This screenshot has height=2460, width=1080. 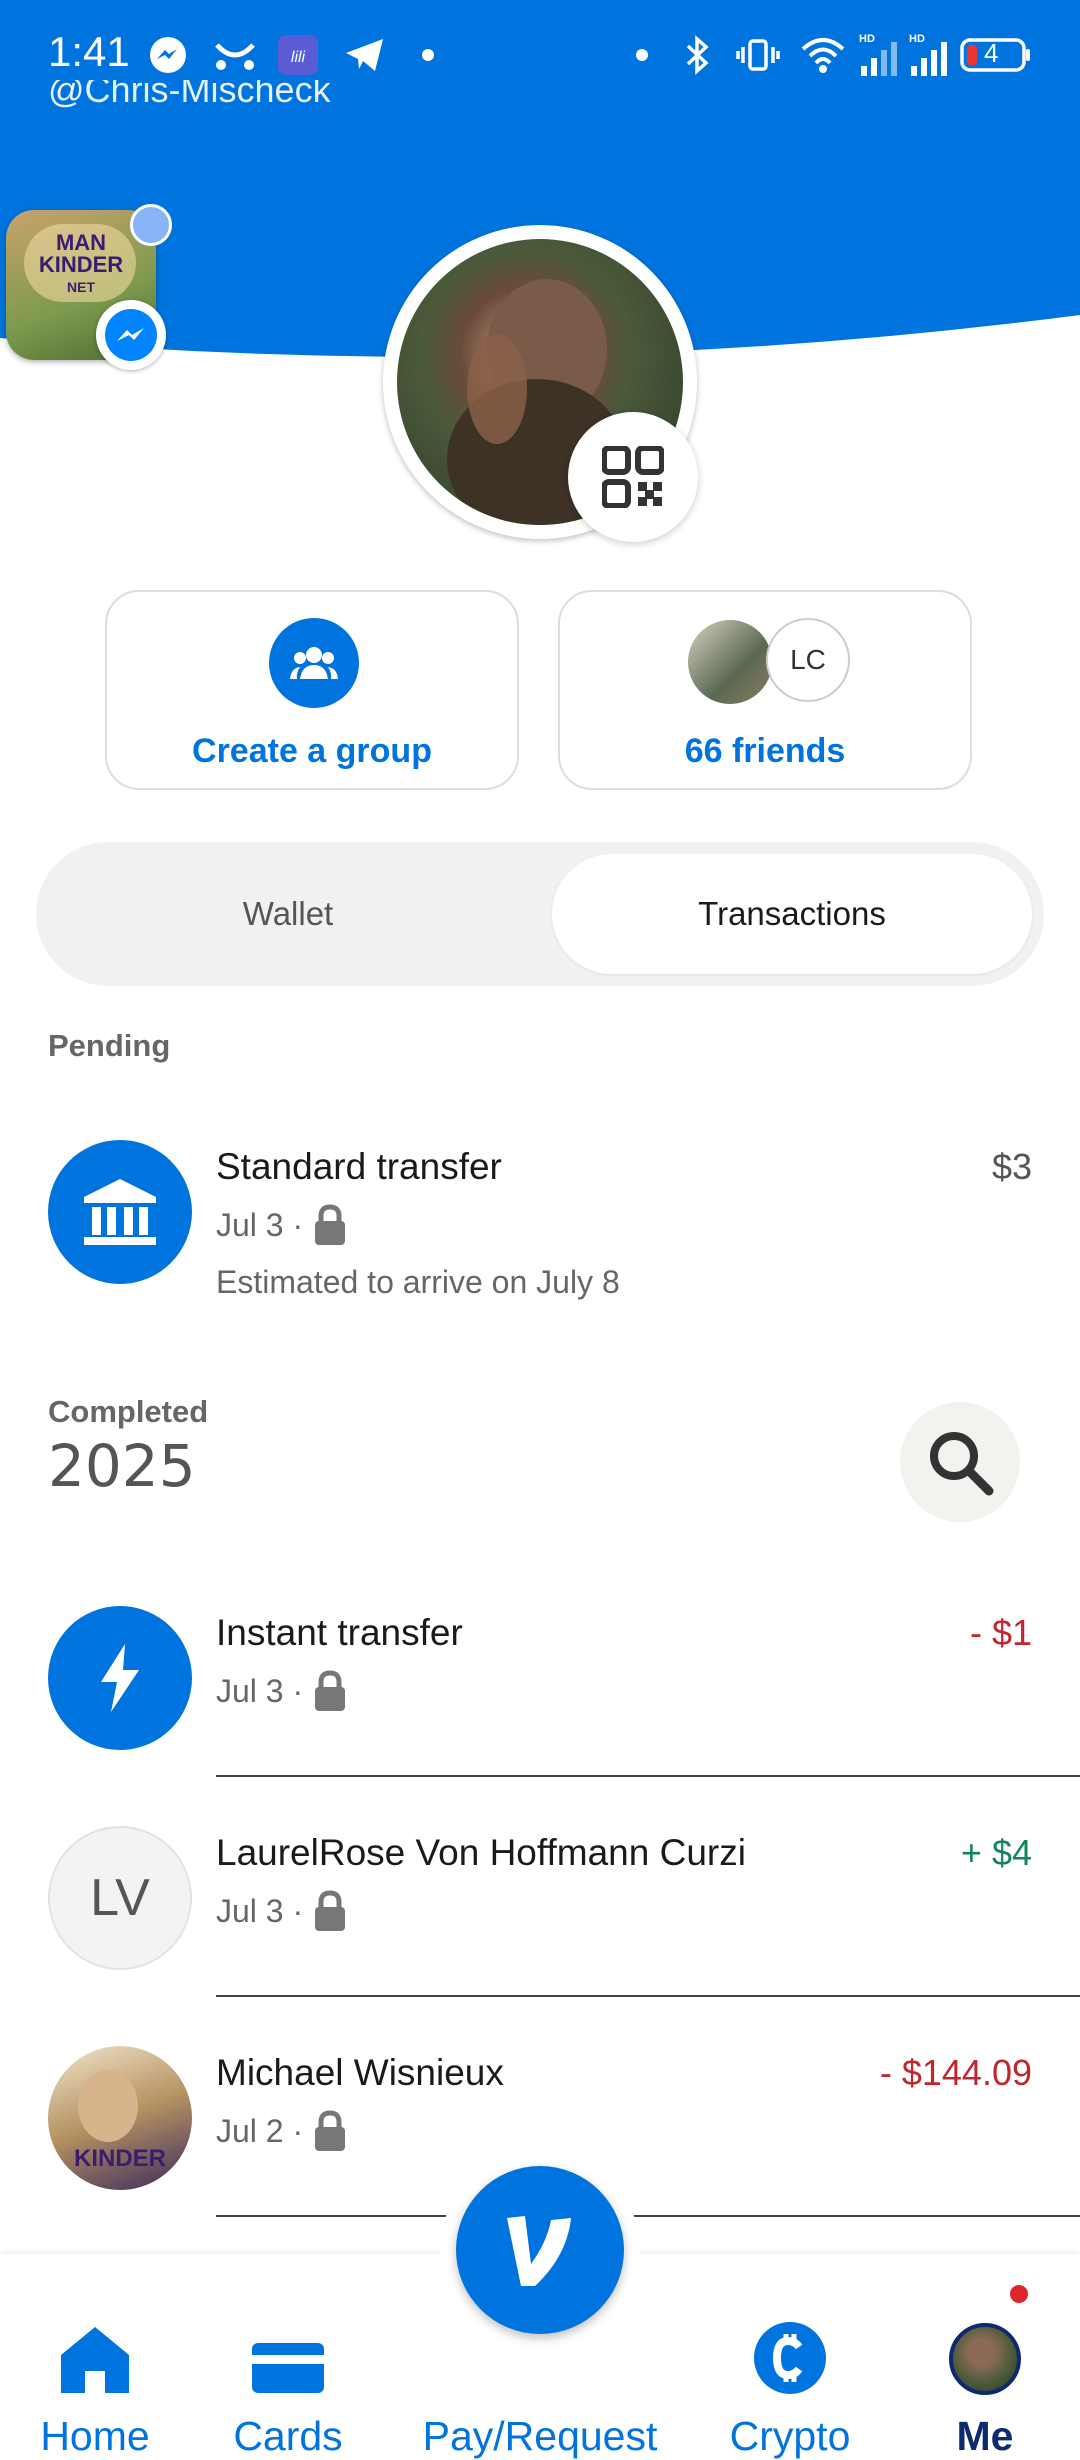 I want to click on battery-level: 4, so click(x=991, y=53).